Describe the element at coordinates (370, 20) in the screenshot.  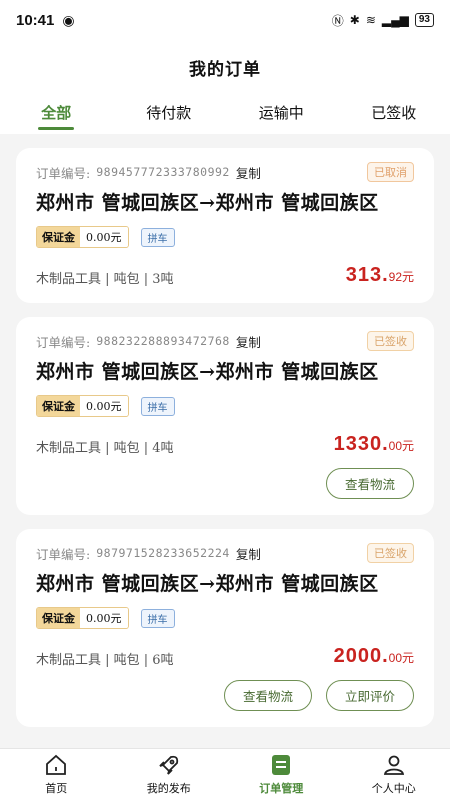
I see `wifi-icon: ≋` at that location.